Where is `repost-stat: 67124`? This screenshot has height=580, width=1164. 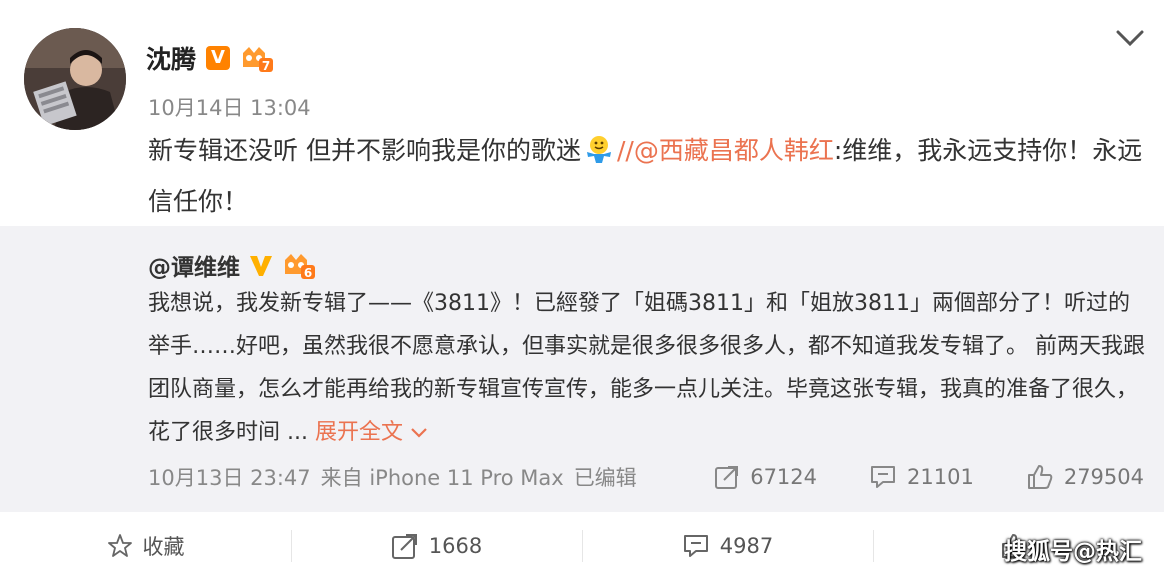
repost-stat: 67124 is located at coordinates (765, 477).